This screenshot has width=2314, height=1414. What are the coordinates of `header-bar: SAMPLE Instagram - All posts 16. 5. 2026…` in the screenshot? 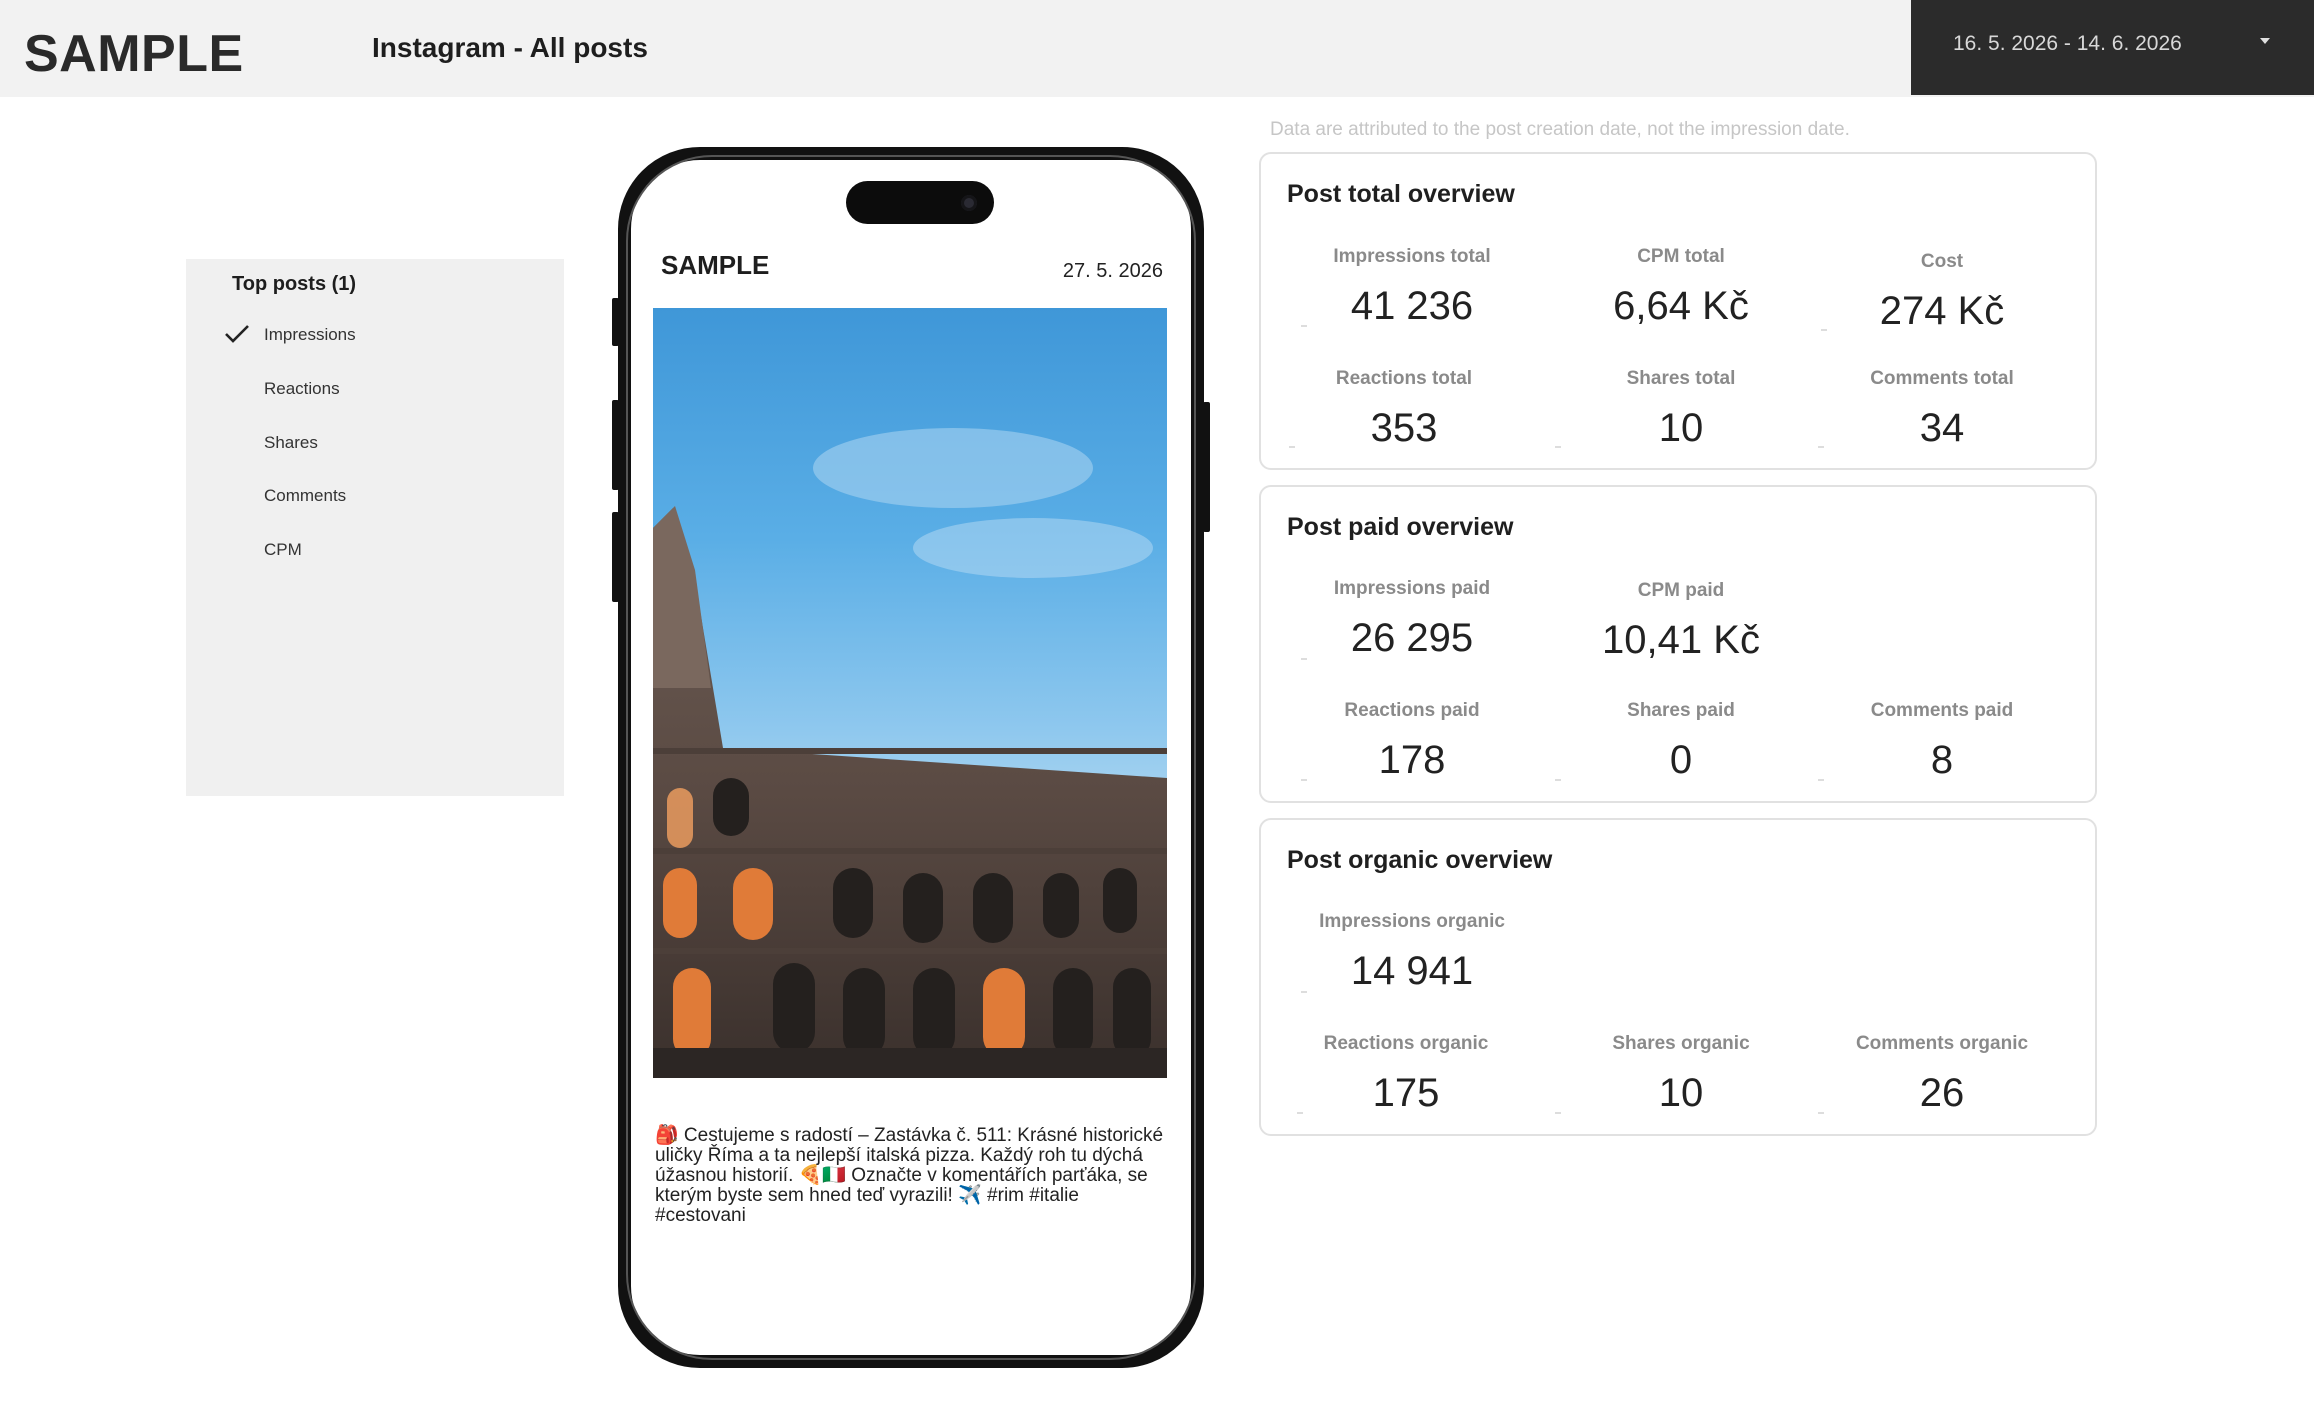 It's located at (1157, 48).